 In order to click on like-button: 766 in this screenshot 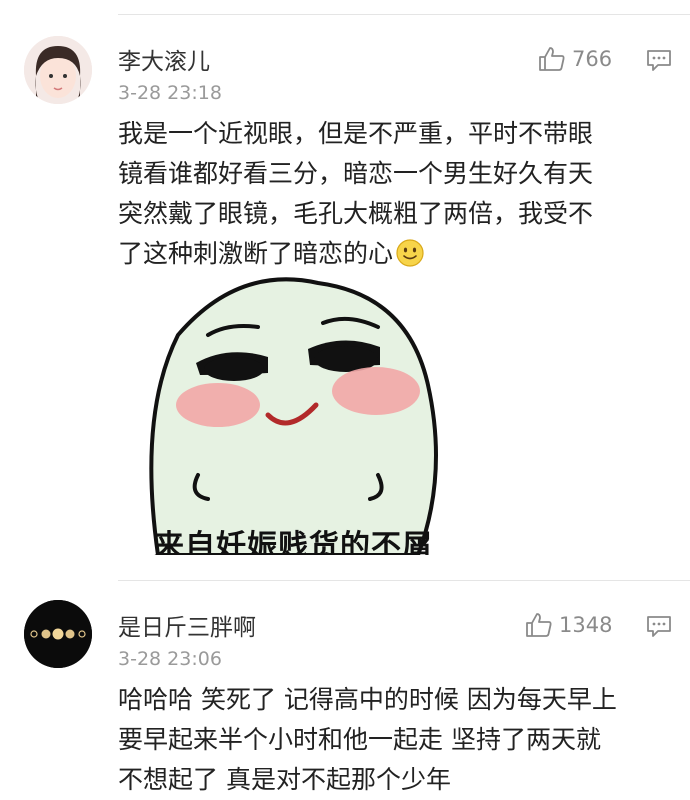, I will do `click(575, 59)`.